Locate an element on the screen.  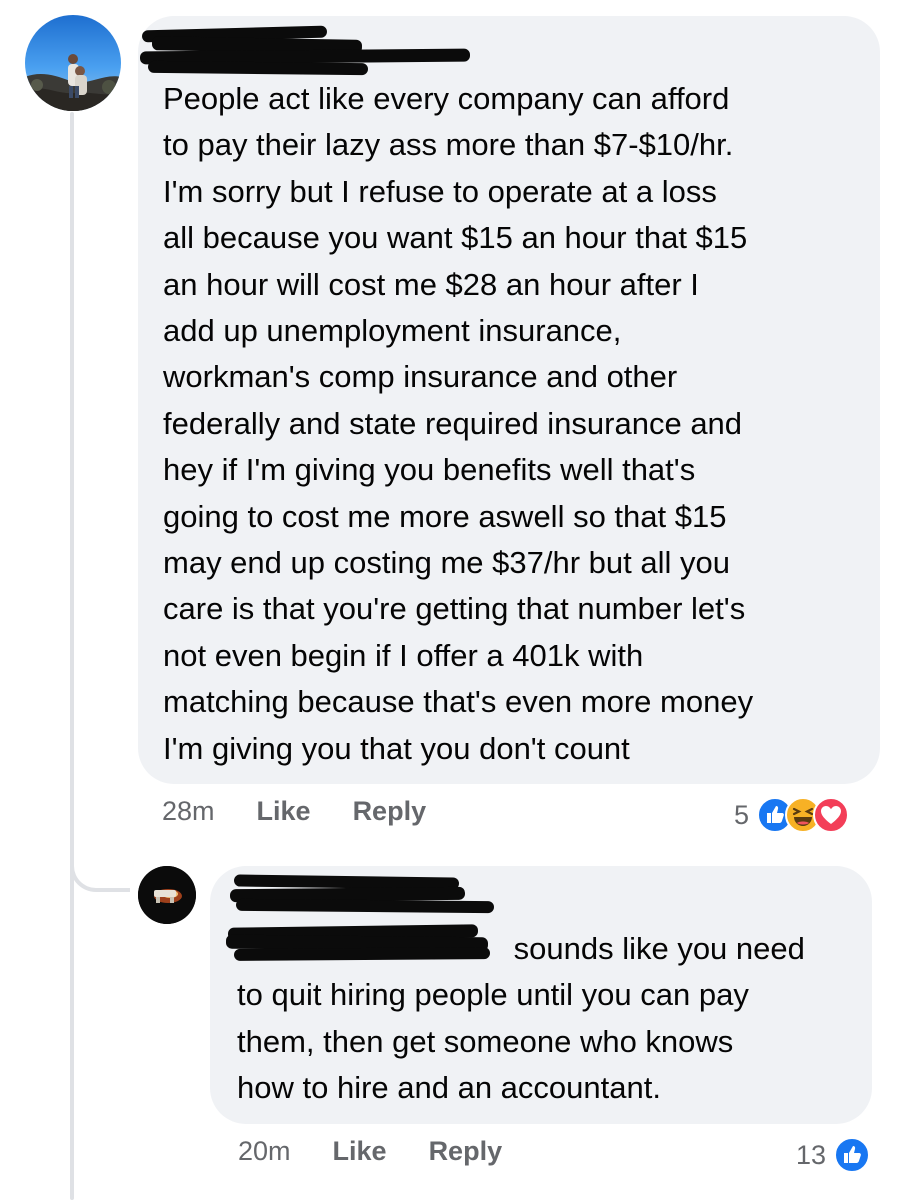
love-icon is located at coordinates (831, 815).